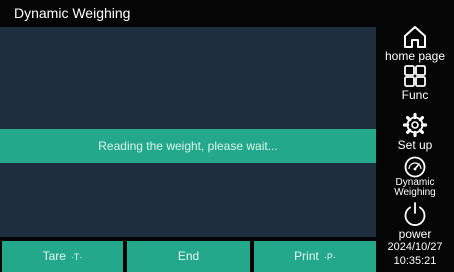  Describe the element at coordinates (415, 192) in the screenshot. I see `nav-dynamic-label-line2: Weighing` at that location.